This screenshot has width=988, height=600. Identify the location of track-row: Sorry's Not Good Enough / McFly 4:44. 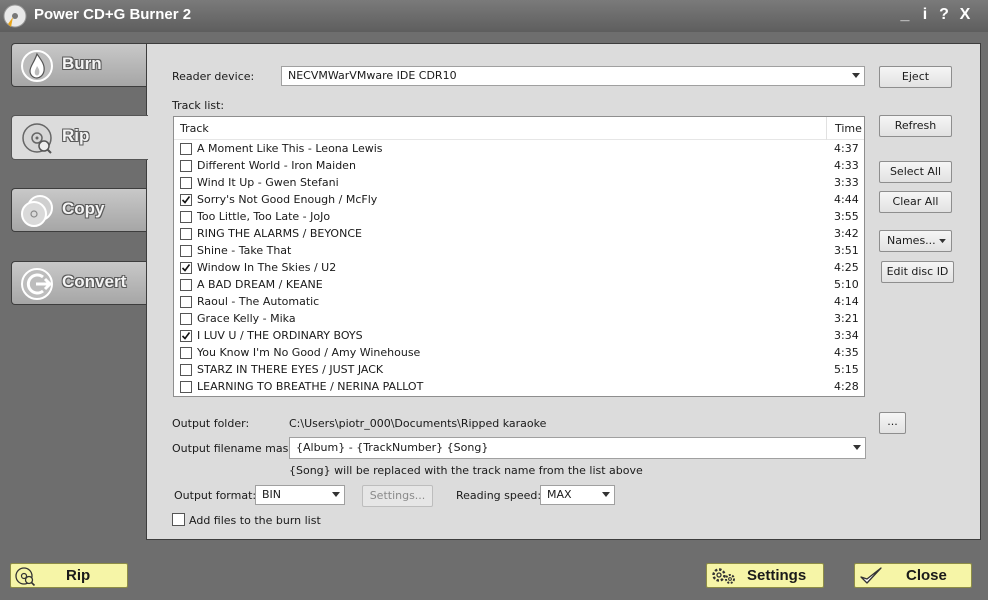
(519, 200).